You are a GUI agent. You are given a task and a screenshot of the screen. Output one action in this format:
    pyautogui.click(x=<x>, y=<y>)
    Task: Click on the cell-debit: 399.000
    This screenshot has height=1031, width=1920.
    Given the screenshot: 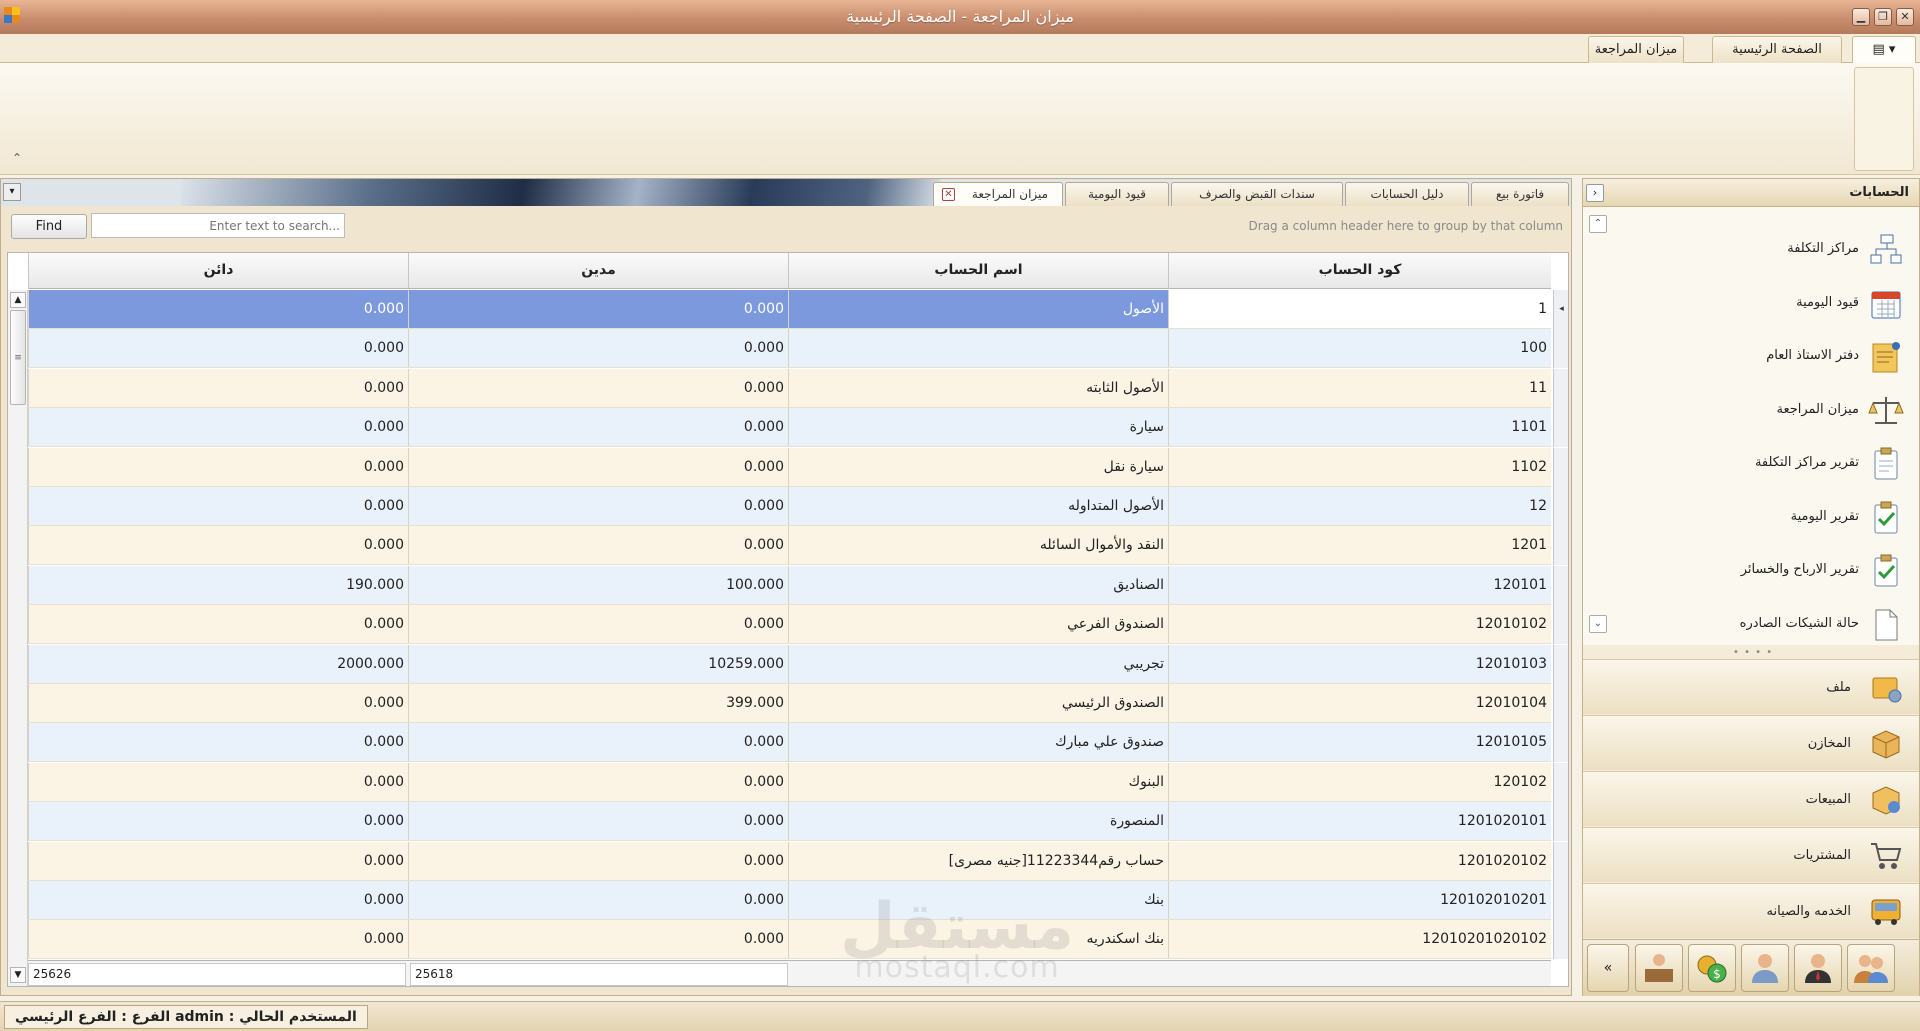 What is the action you would take?
    pyautogui.click(x=598, y=703)
    